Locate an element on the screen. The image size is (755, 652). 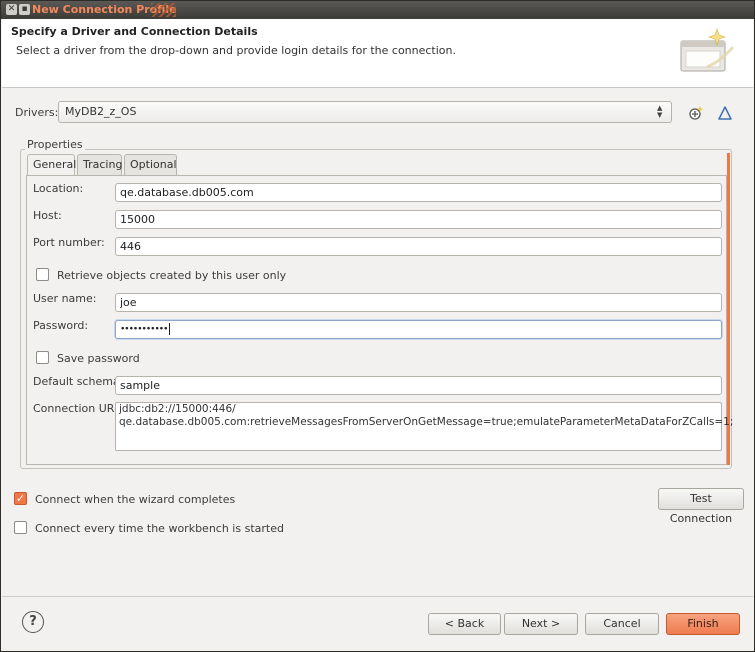
tab-tracing: Tracing is located at coordinates (99, 164).